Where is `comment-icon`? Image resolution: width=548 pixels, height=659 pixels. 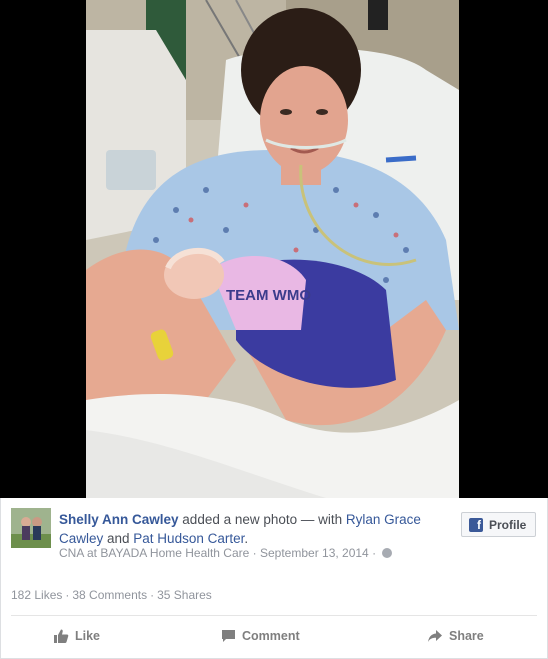
comment-icon is located at coordinates (228, 636).